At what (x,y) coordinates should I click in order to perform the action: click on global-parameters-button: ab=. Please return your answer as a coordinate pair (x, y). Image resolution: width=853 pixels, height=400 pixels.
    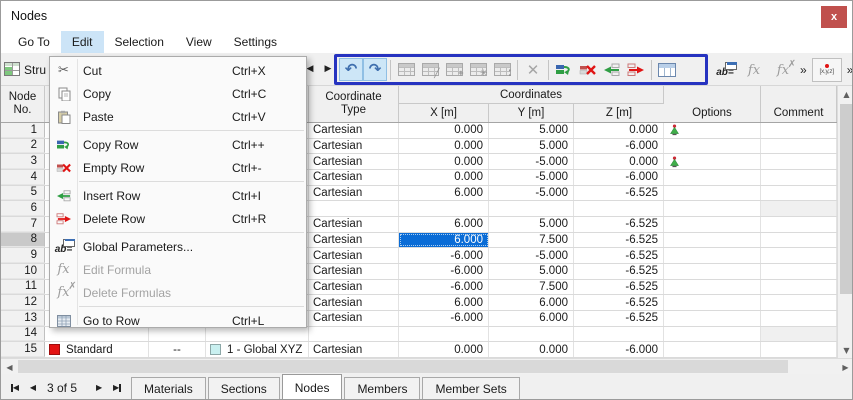
    Looking at the image, I should click on (725, 70).